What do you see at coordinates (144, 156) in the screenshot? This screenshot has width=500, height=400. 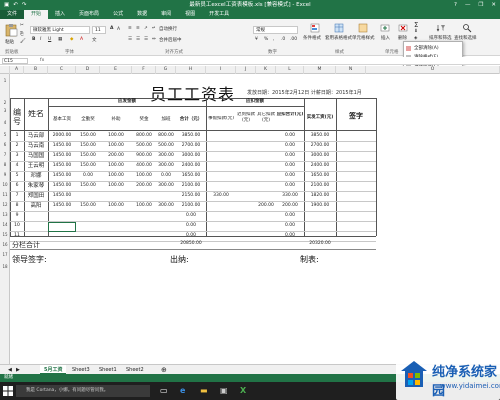 I see `cell-value: 900.00` at bounding box center [144, 156].